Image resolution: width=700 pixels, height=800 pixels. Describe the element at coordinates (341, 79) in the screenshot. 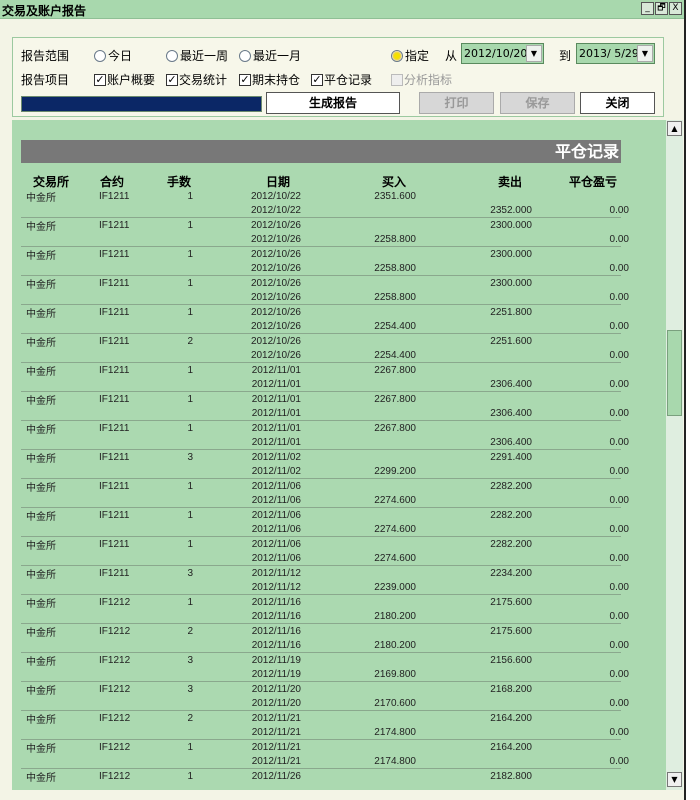

I see `checkbox-close-records: ✓ 平仓记录` at that location.